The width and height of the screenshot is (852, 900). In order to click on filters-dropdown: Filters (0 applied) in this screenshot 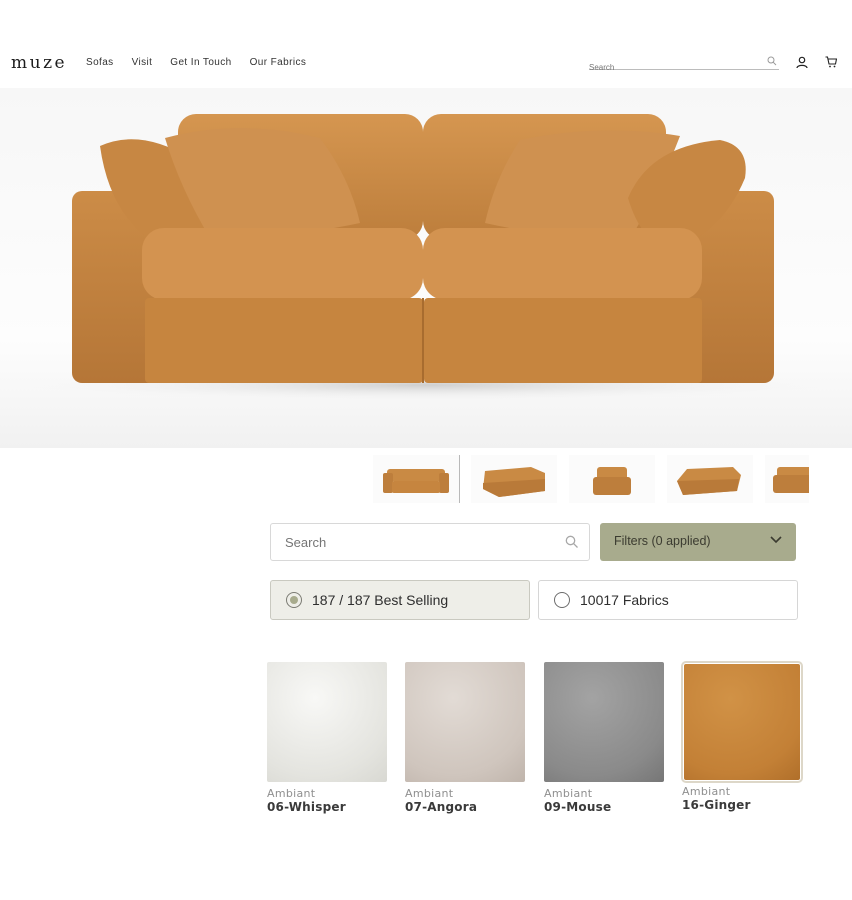, I will do `click(698, 542)`.